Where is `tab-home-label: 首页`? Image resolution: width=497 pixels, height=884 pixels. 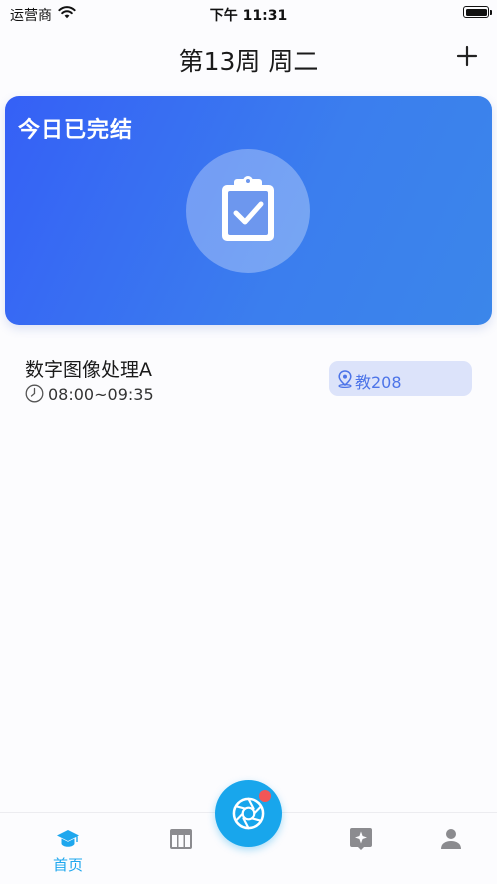 tab-home-label: 首页 is located at coordinates (67, 865).